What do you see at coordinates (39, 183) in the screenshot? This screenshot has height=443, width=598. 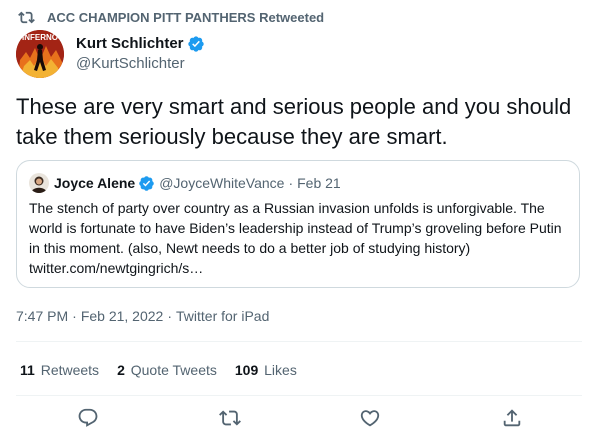 I see `quoted-avatar` at bounding box center [39, 183].